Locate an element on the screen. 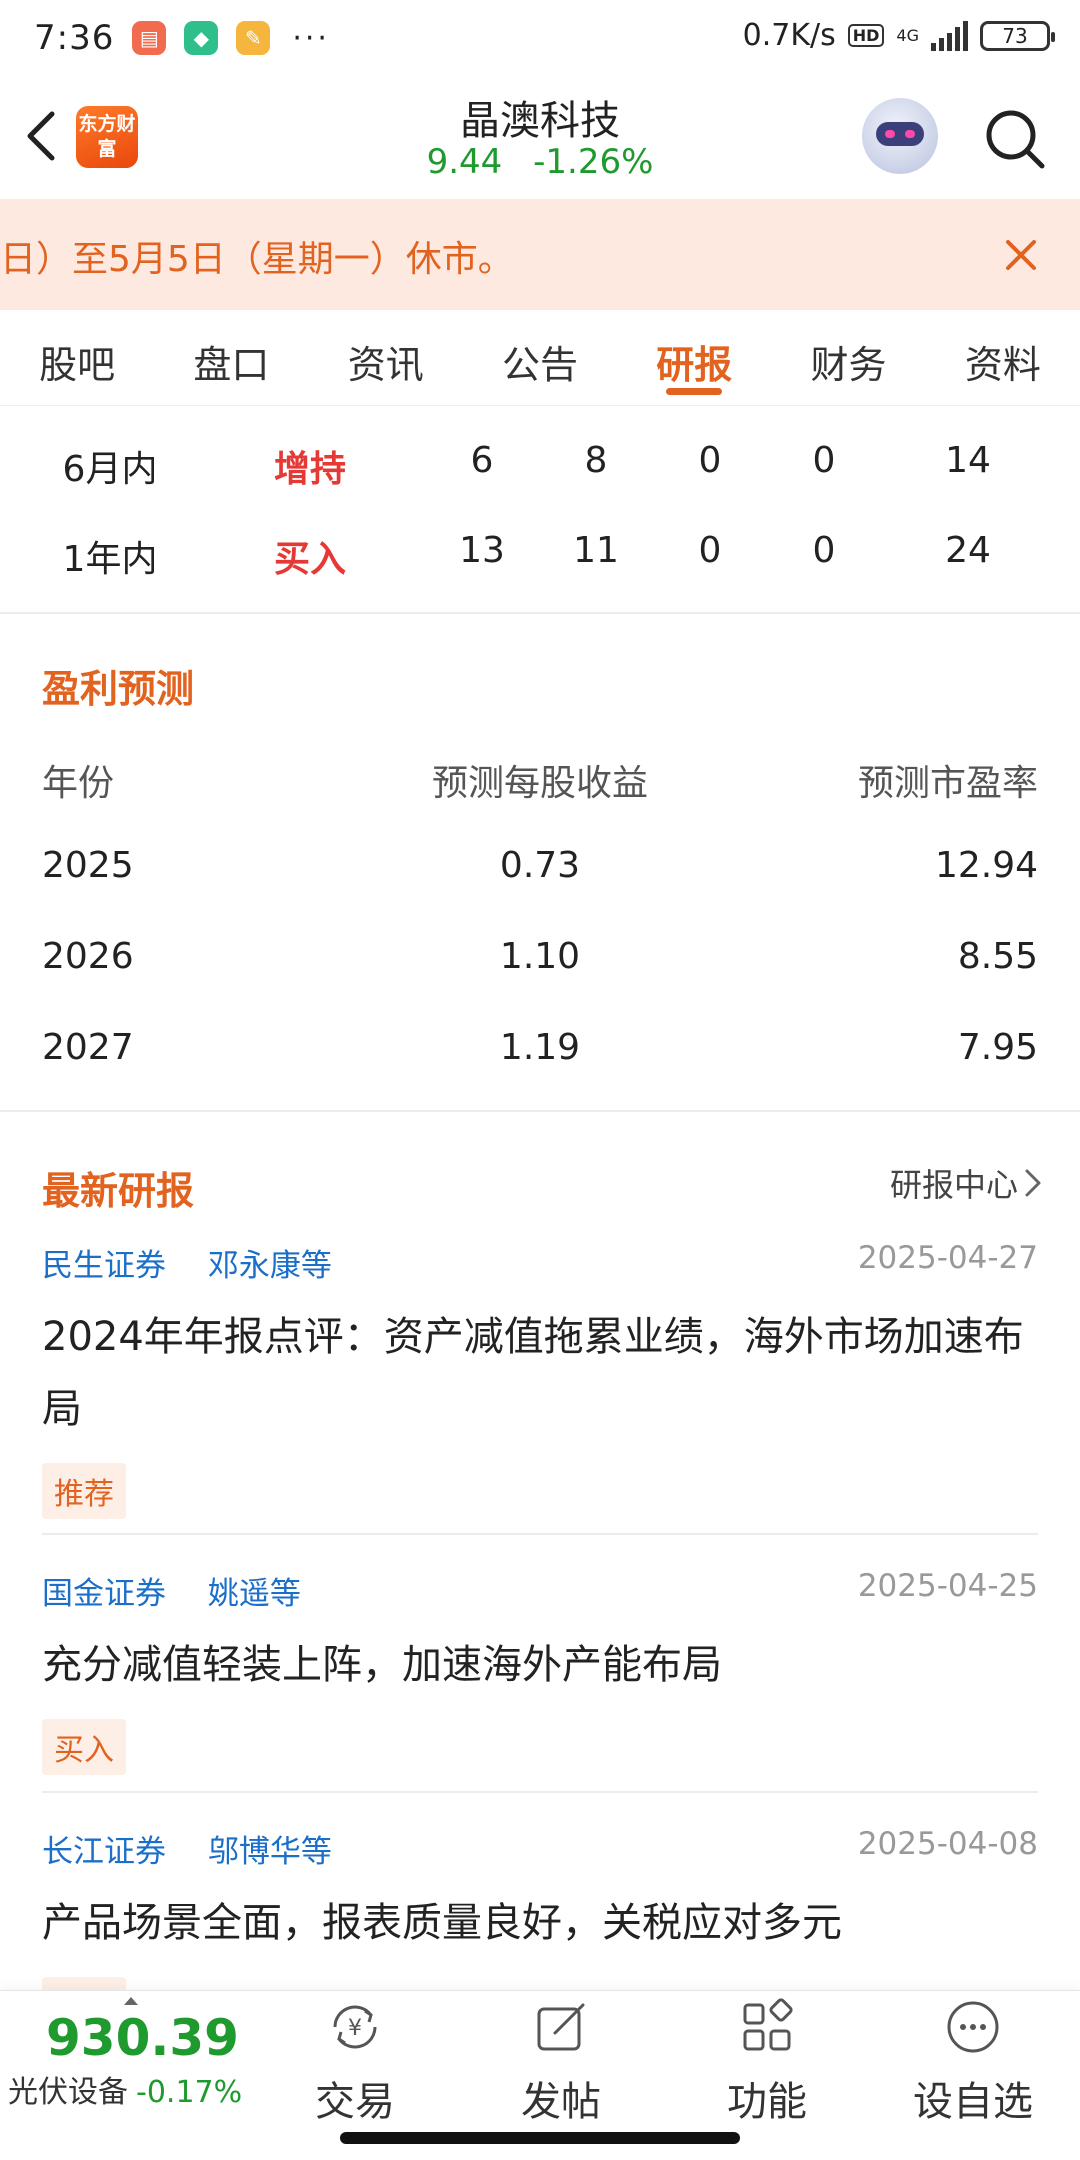 Image resolution: width=1080 pixels, height=2160 pixels. trade-yen-icon: ¥ is located at coordinates (355, 2027).